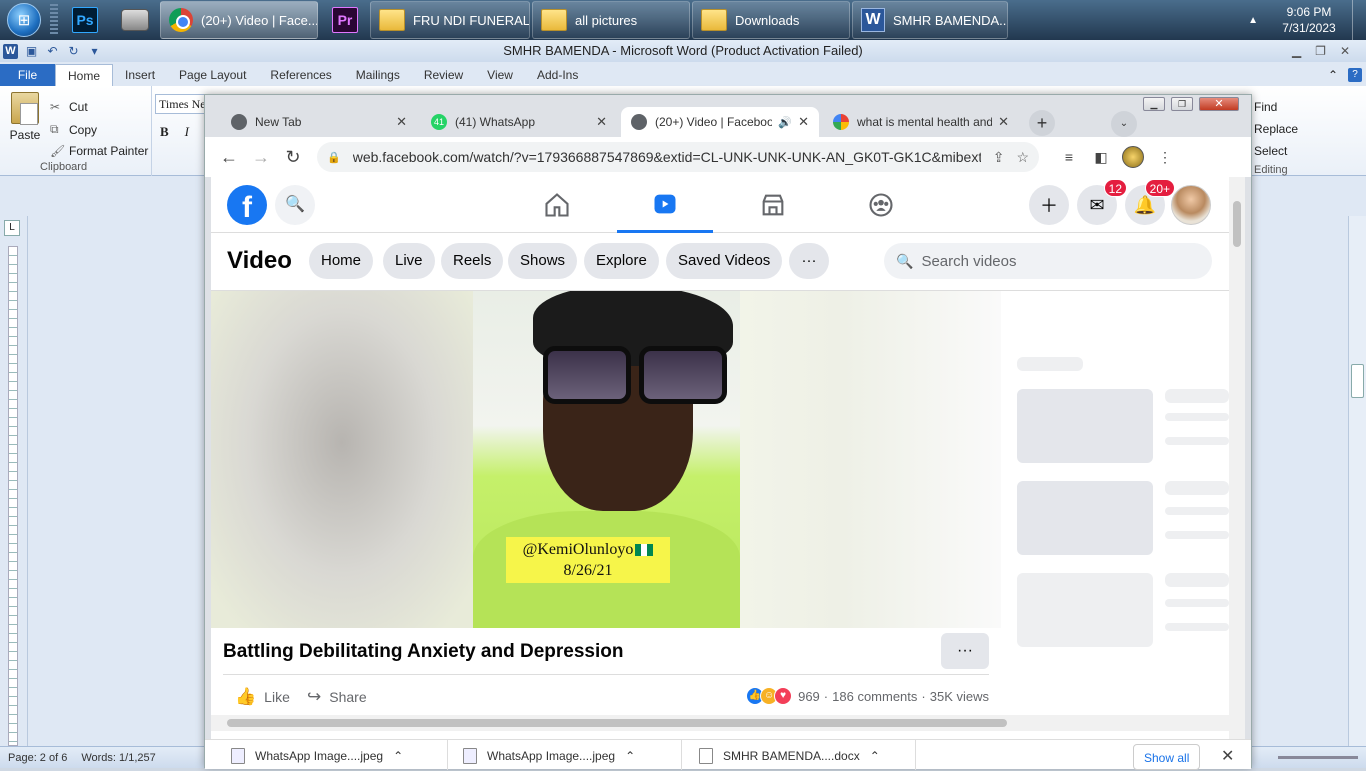  Describe the element at coordinates (69, 107) in the screenshot. I see `cut-button: ✂ Cut` at that location.